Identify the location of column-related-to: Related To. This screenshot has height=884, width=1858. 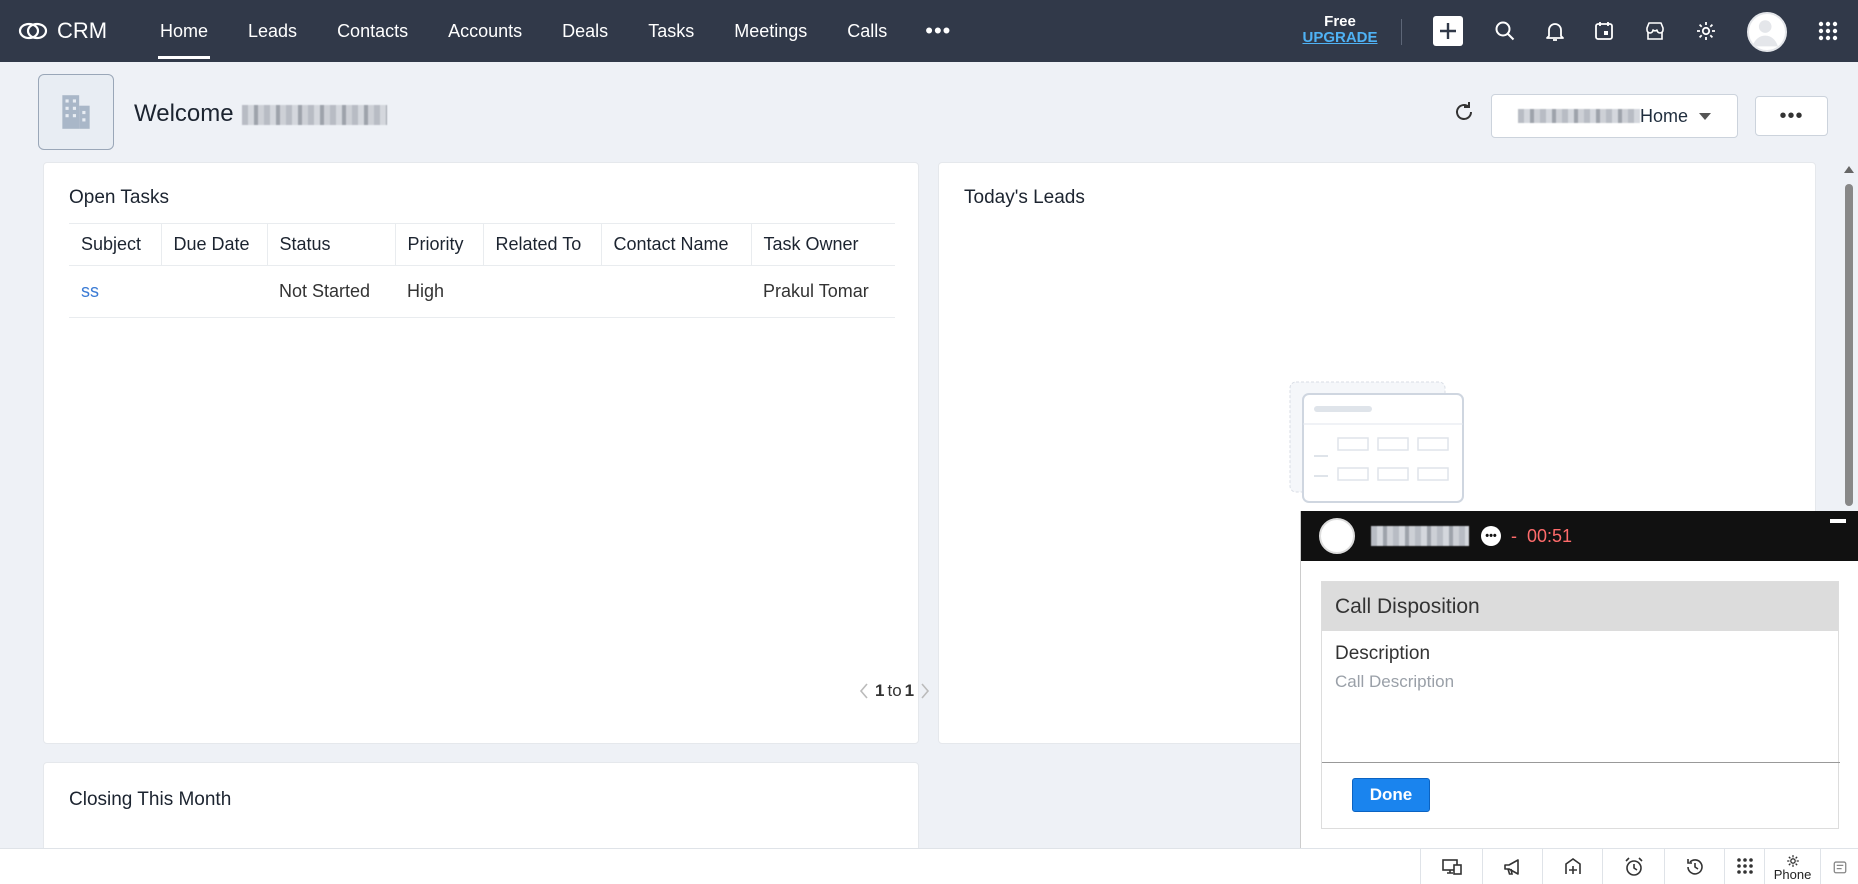
(541, 244).